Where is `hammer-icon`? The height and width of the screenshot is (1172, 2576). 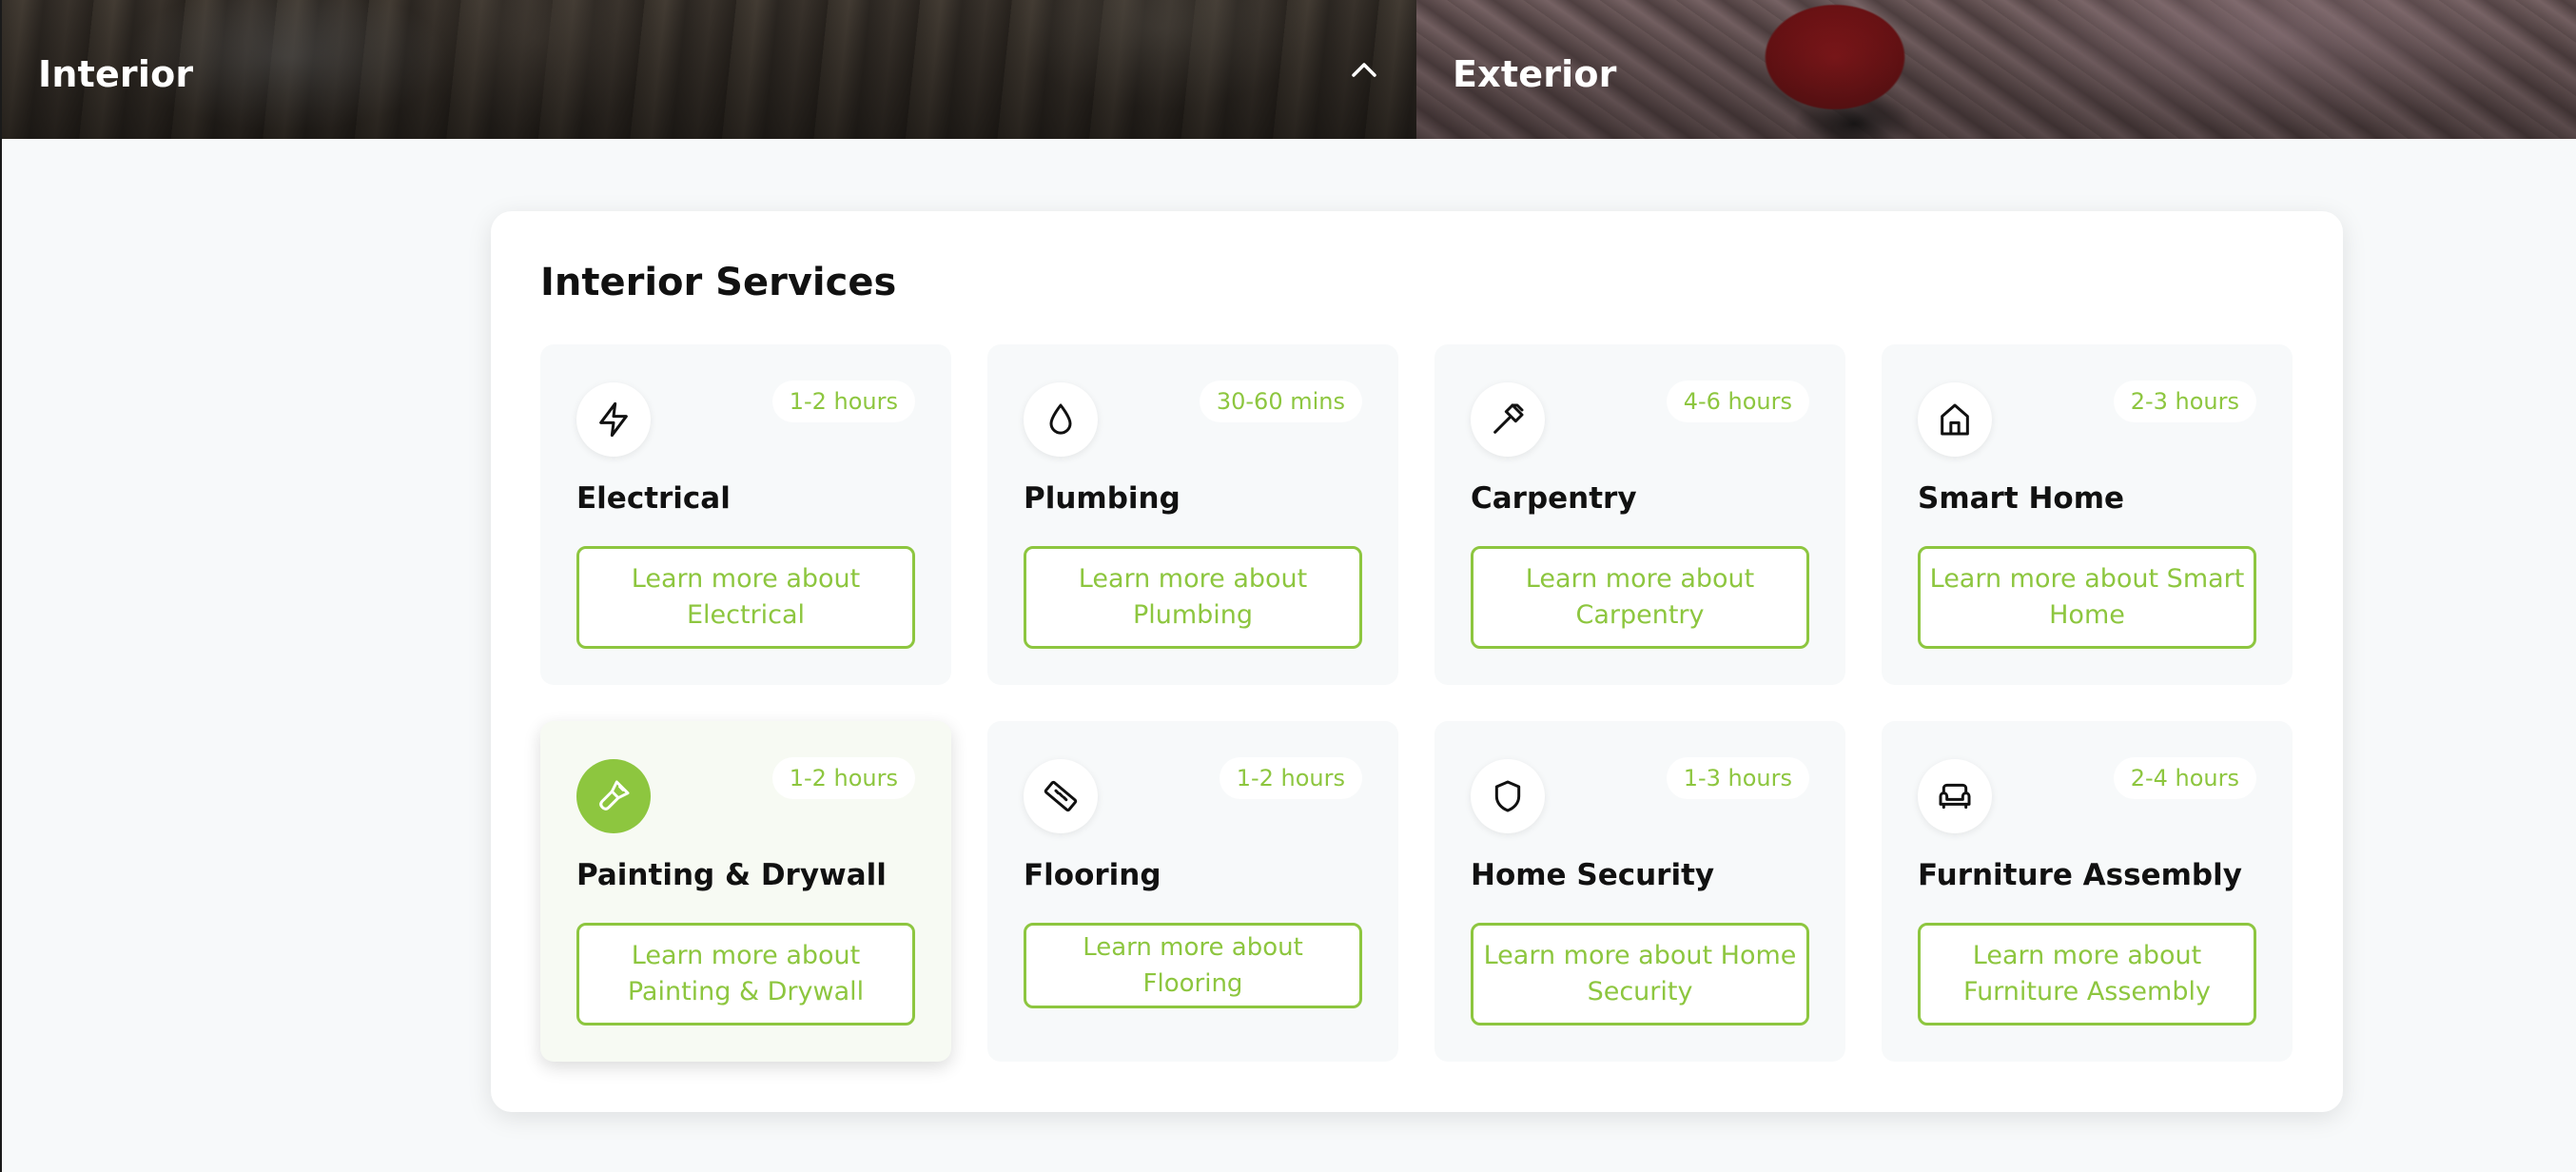
hammer-icon is located at coordinates (1508, 420).